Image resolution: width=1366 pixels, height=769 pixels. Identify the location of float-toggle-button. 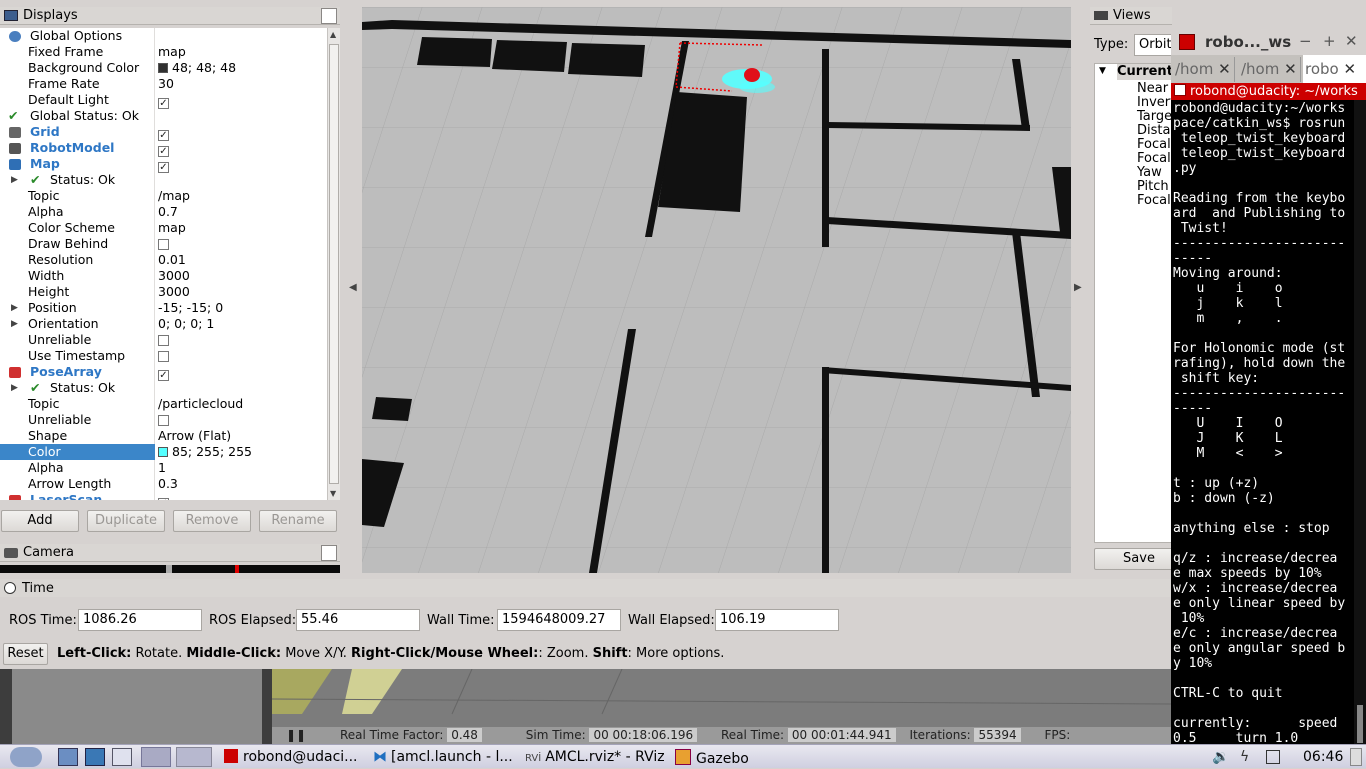
(329, 16).